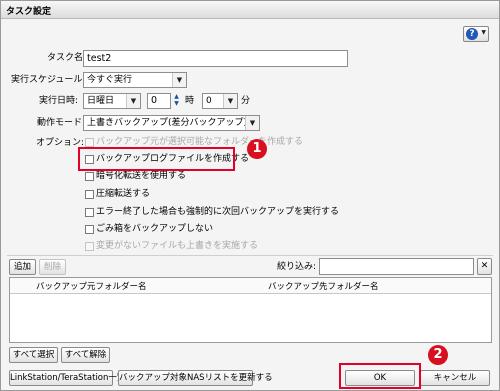 The image size is (500, 391). What do you see at coordinates (250, 255) in the screenshot?
I see `divider` at bounding box center [250, 255].